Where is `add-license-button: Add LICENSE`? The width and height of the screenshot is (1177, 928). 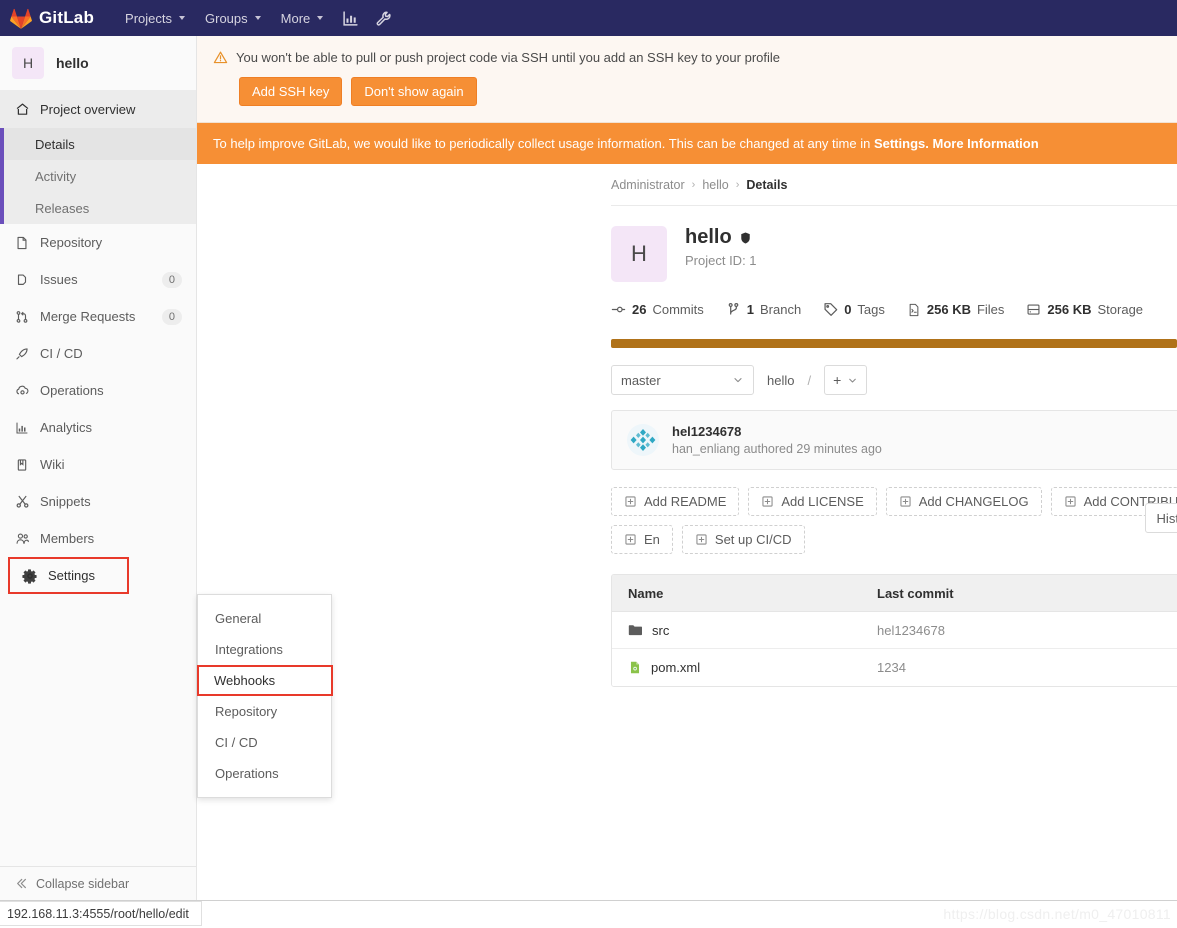 add-license-button: Add LICENSE is located at coordinates (812, 501).